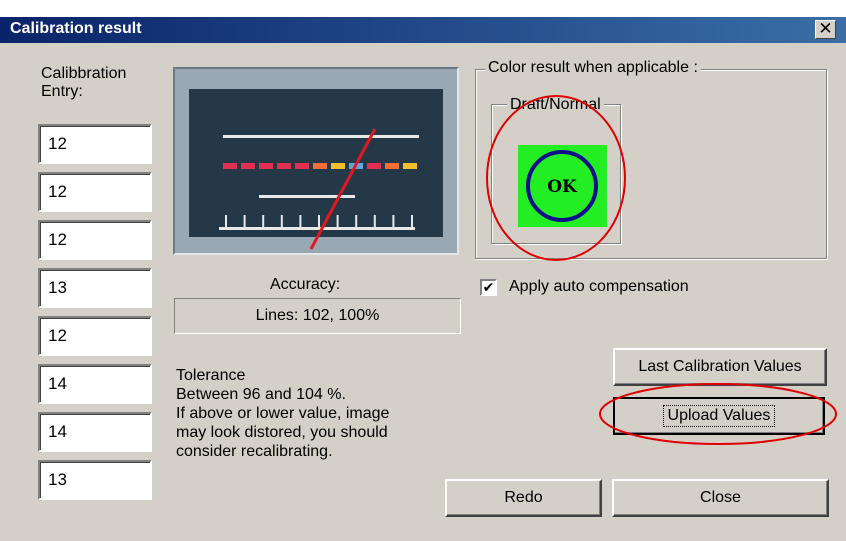 The width and height of the screenshot is (846, 541). I want to click on calibration-entry-1: 12, so click(95, 144).